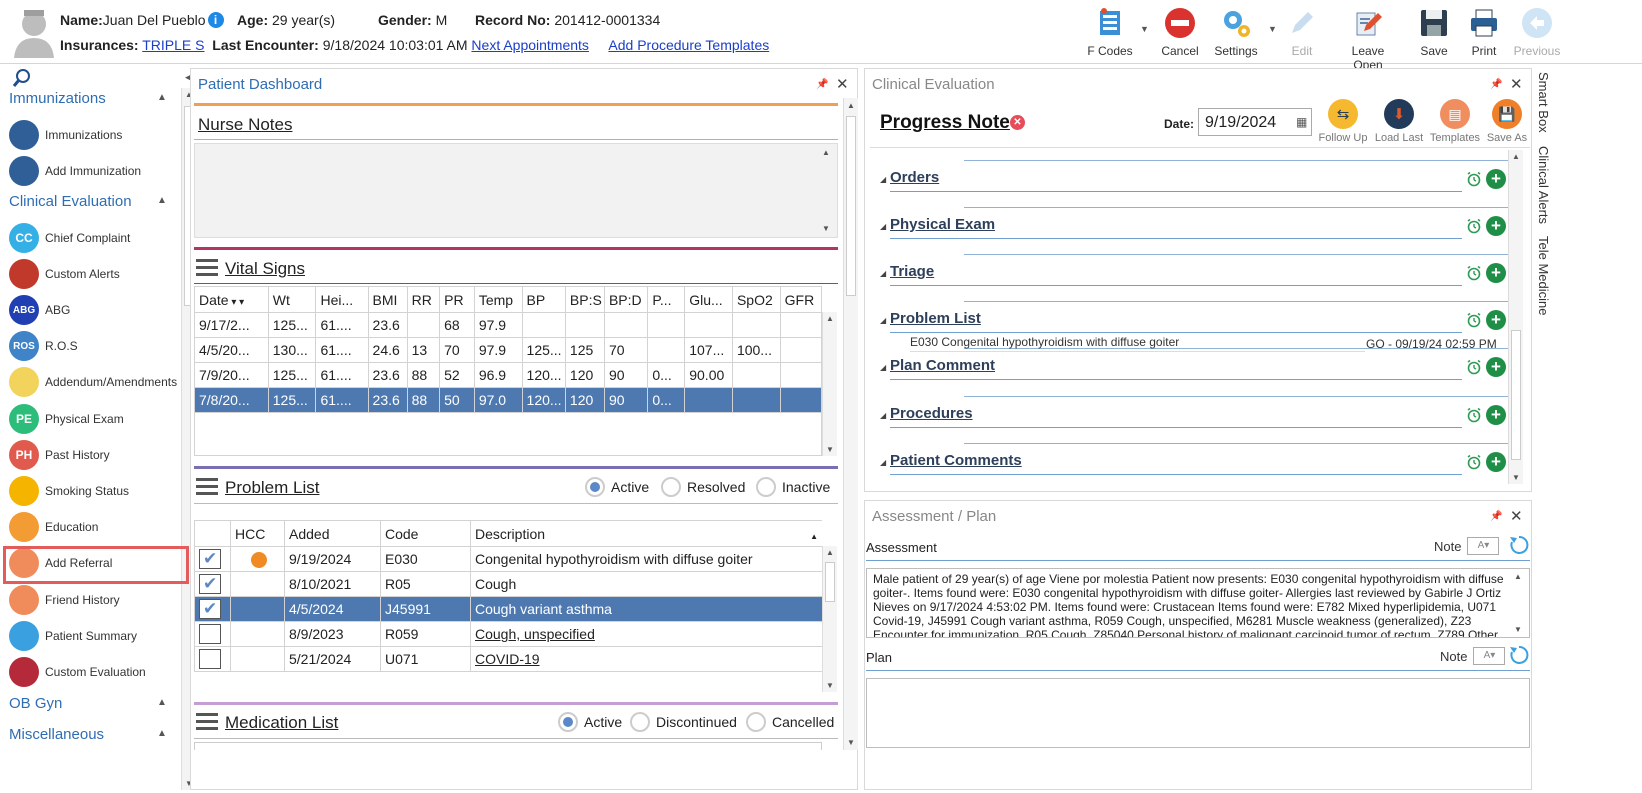  I want to click on sidebar-item-addendum-amendments: Addendum/Amendments, so click(94, 382).